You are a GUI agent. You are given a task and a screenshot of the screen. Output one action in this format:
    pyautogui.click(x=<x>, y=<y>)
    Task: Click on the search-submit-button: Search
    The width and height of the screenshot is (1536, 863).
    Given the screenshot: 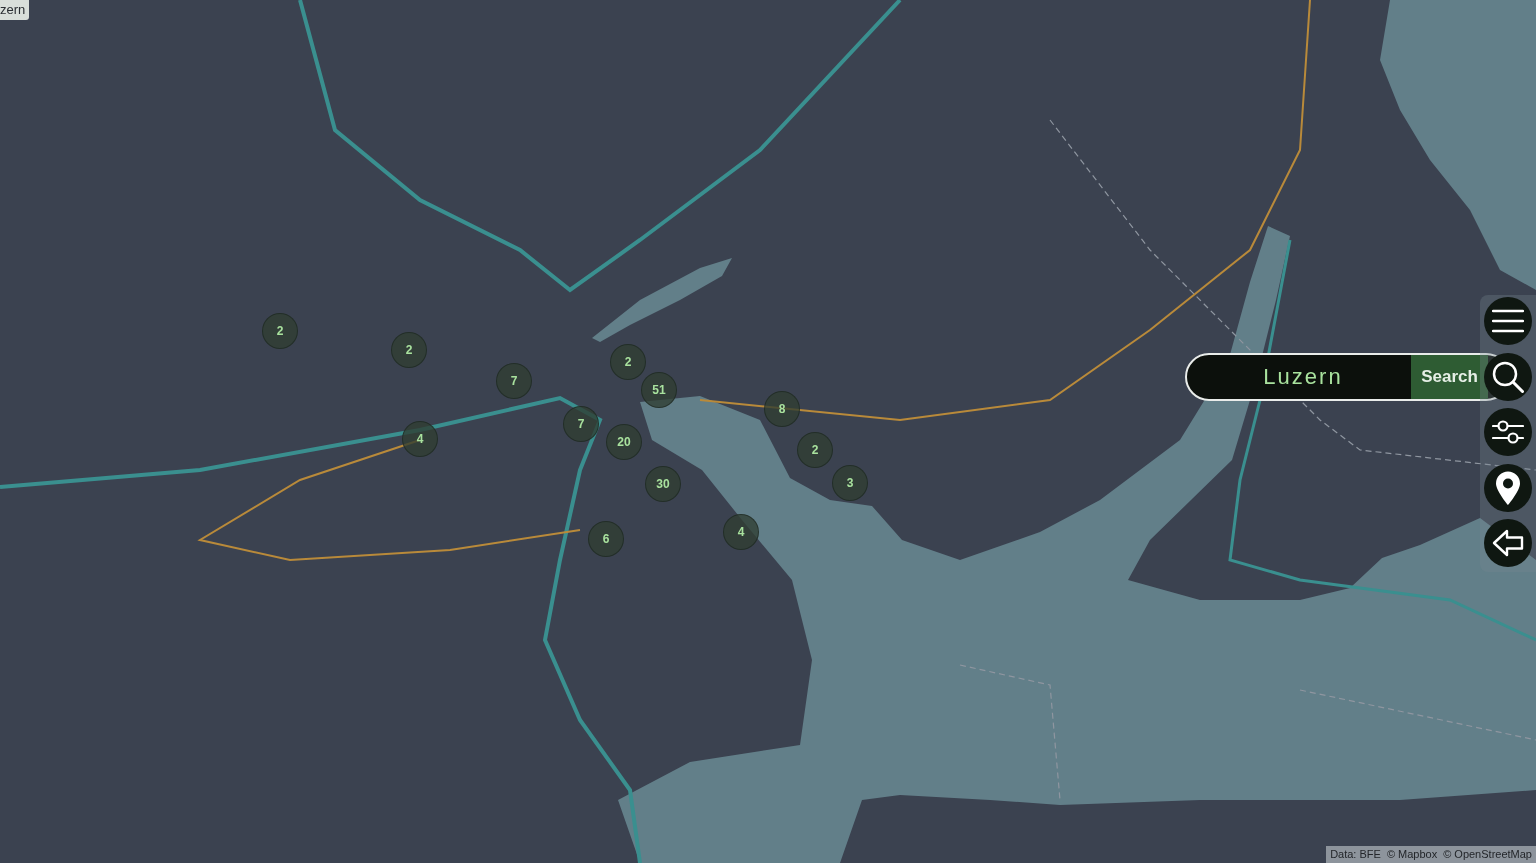 What is the action you would take?
    pyautogui.click(x=1449, y=377)
    